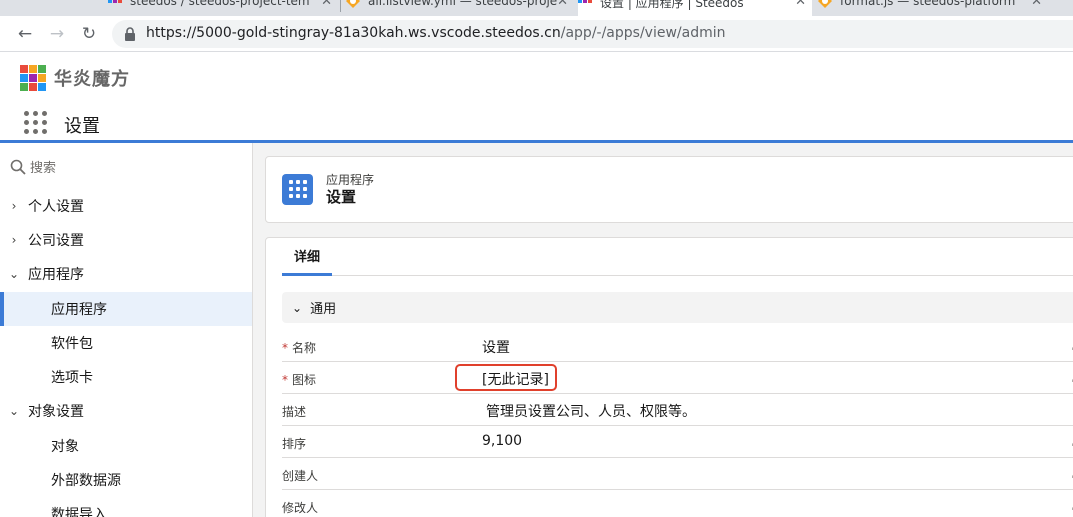 The width and height of the screenshot is (1073, 517). What do you see at coordinates (297, 189) in the screenshot?
I see `app-grid-icon` at bounding box center [297, 189].